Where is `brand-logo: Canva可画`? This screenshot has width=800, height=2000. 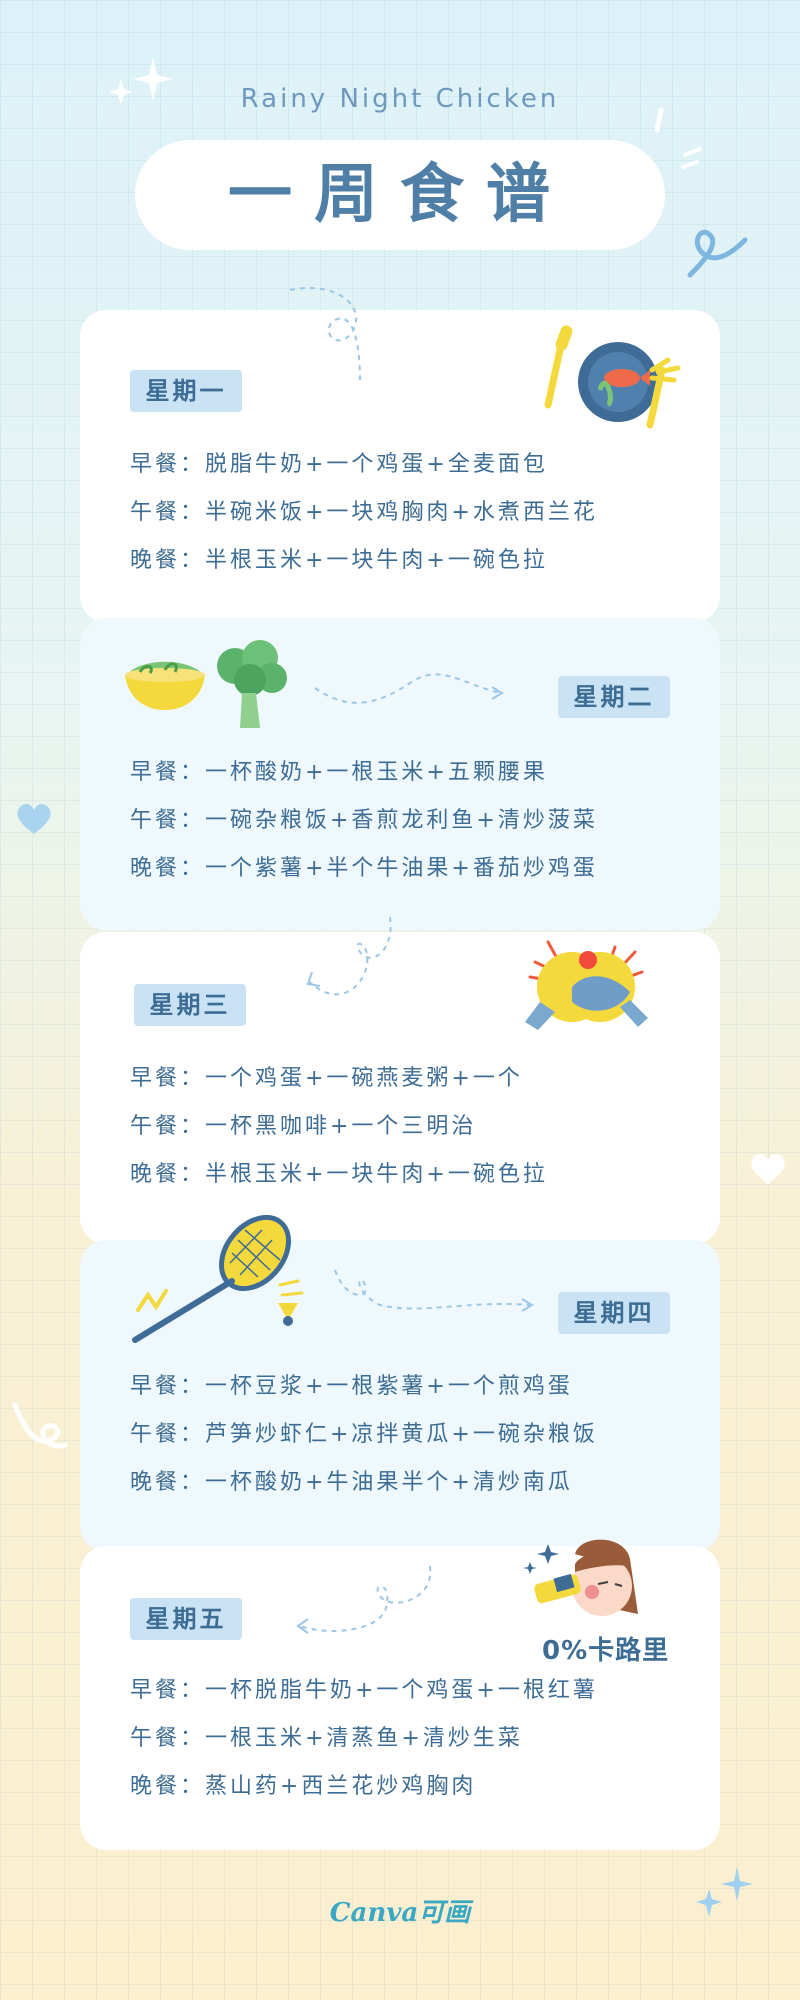 brand-logo: Canva可画 is located at coordinates (400, 1913).